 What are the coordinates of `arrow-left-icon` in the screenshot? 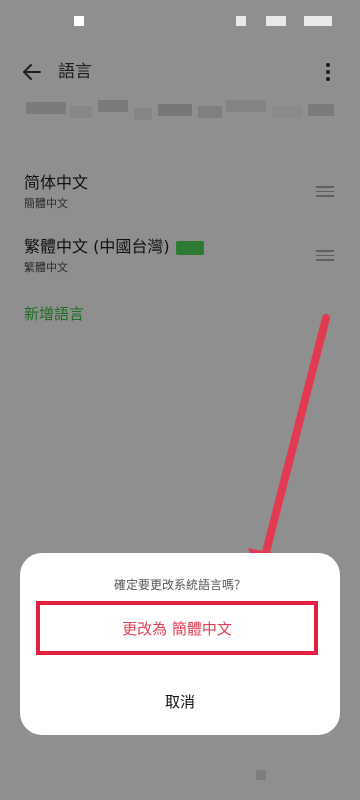 It's located at (32, 72).